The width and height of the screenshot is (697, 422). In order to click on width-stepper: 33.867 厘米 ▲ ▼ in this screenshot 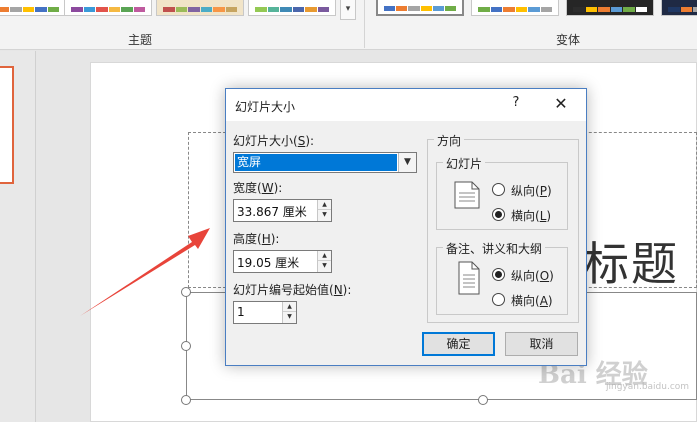, I will do `click(282, 210)`.